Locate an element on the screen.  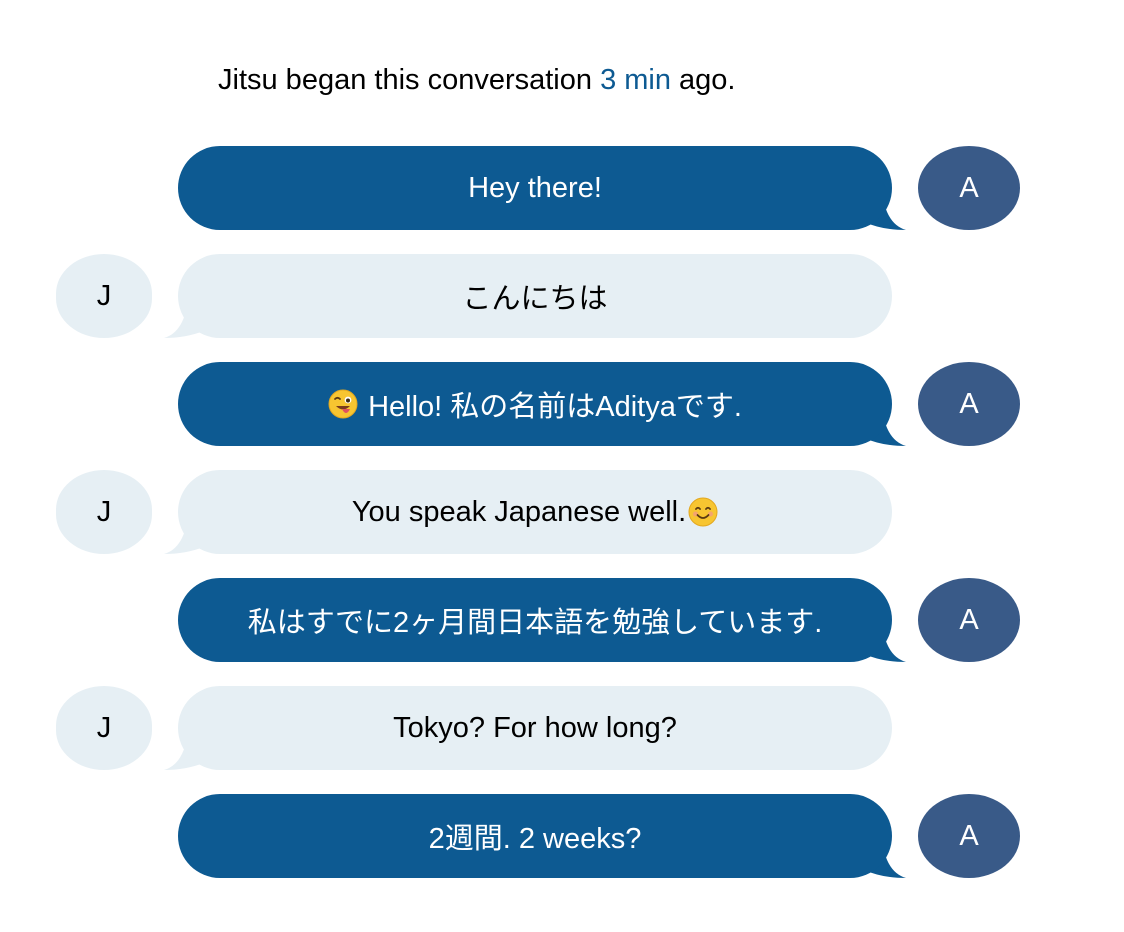
message-bubble: You speak Japanese well. is located at coordinates (535, 512).